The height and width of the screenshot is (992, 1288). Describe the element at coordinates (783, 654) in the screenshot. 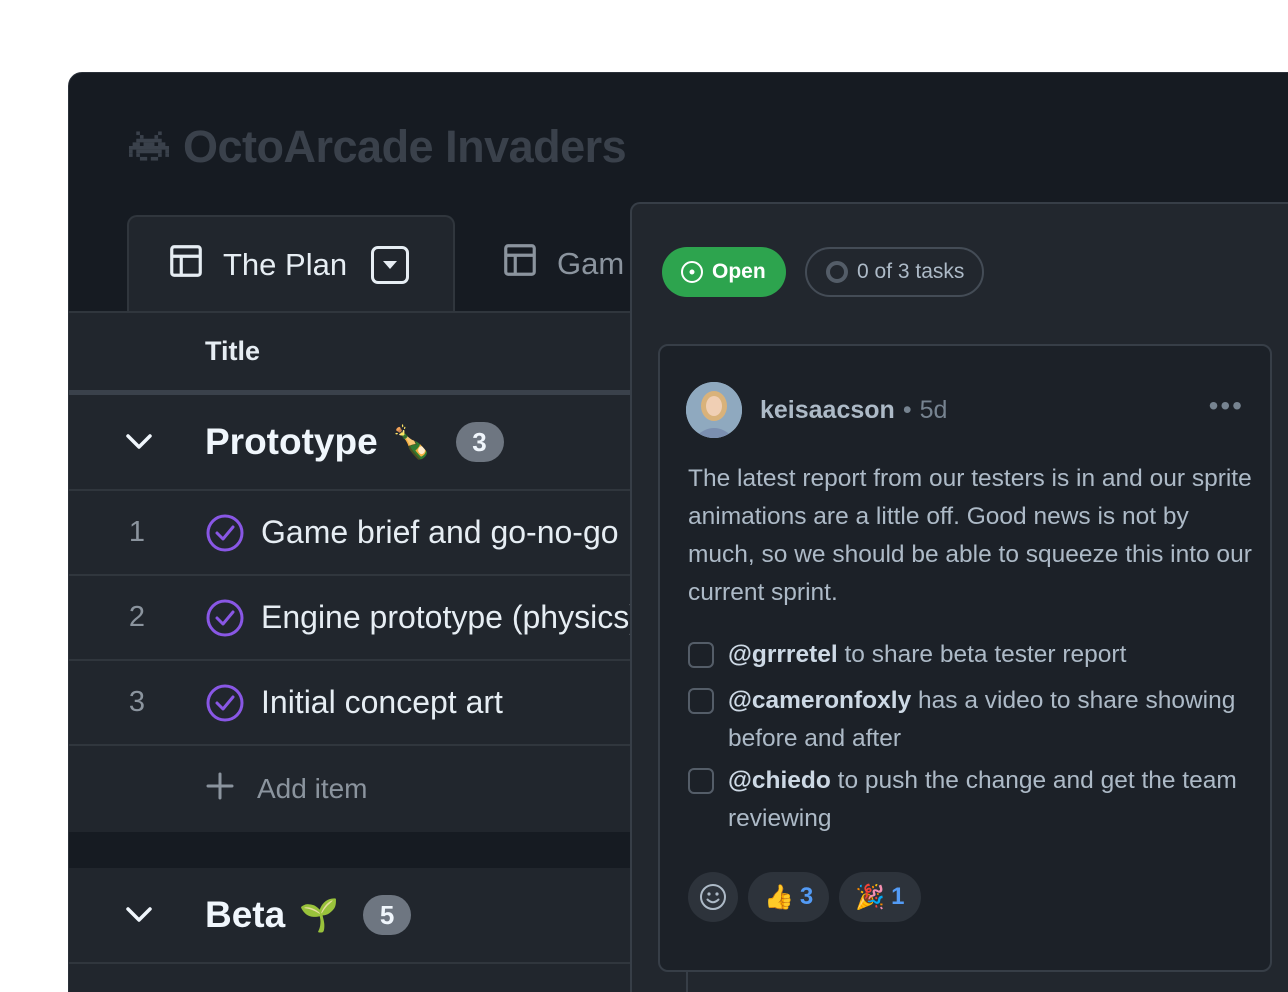

I see `user-mention: @grrretel` at that location.